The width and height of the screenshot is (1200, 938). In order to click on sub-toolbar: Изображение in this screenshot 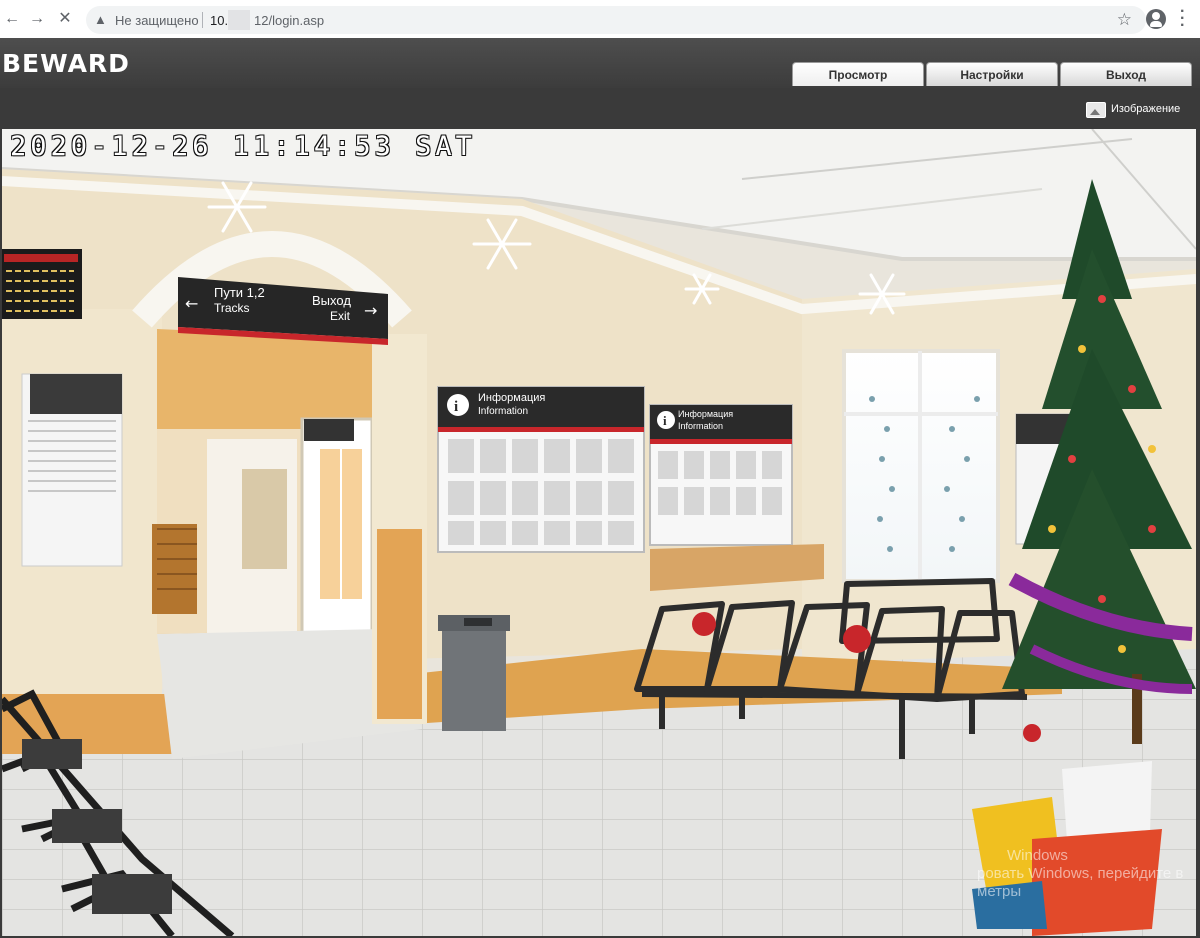, I will do `click(600, 108)`.